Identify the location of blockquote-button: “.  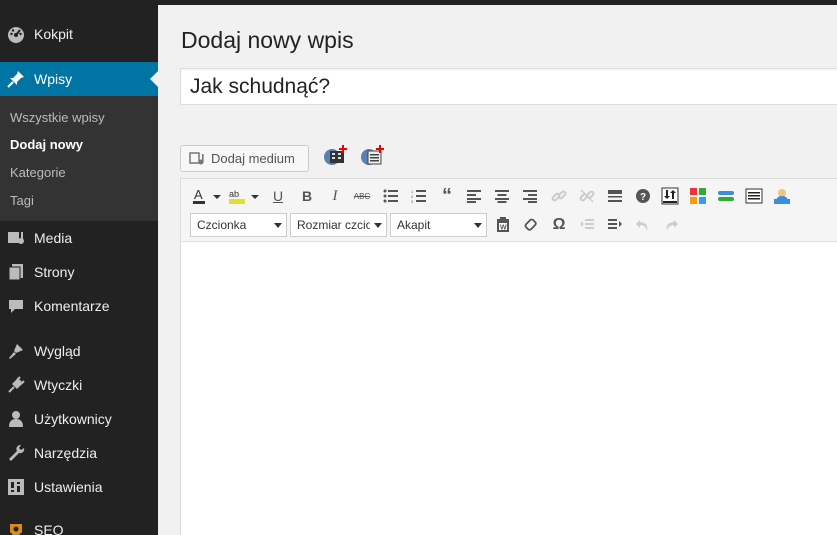
(447, 196).